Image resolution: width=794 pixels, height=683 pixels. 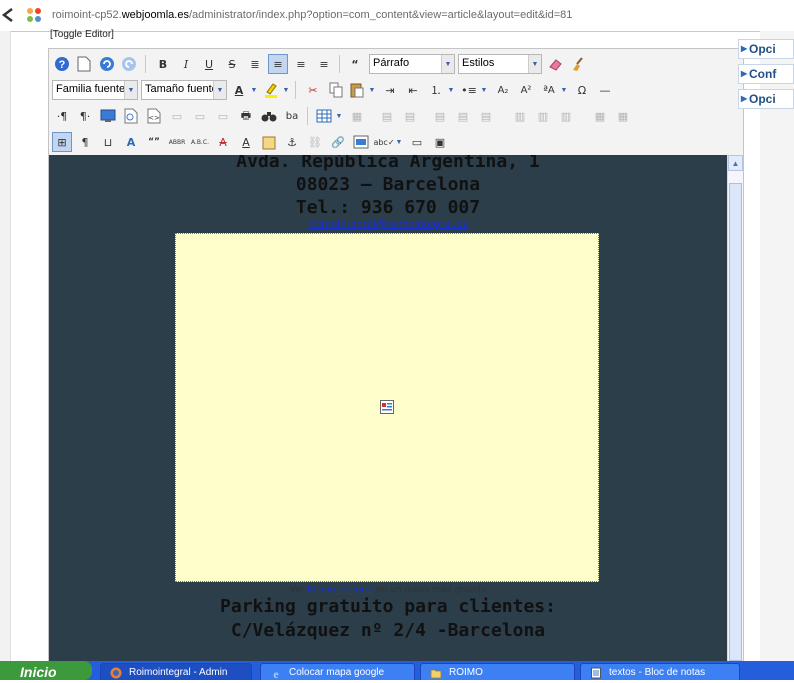 I want to click on cleanup-broom-icon, so click(x=578, y=64).